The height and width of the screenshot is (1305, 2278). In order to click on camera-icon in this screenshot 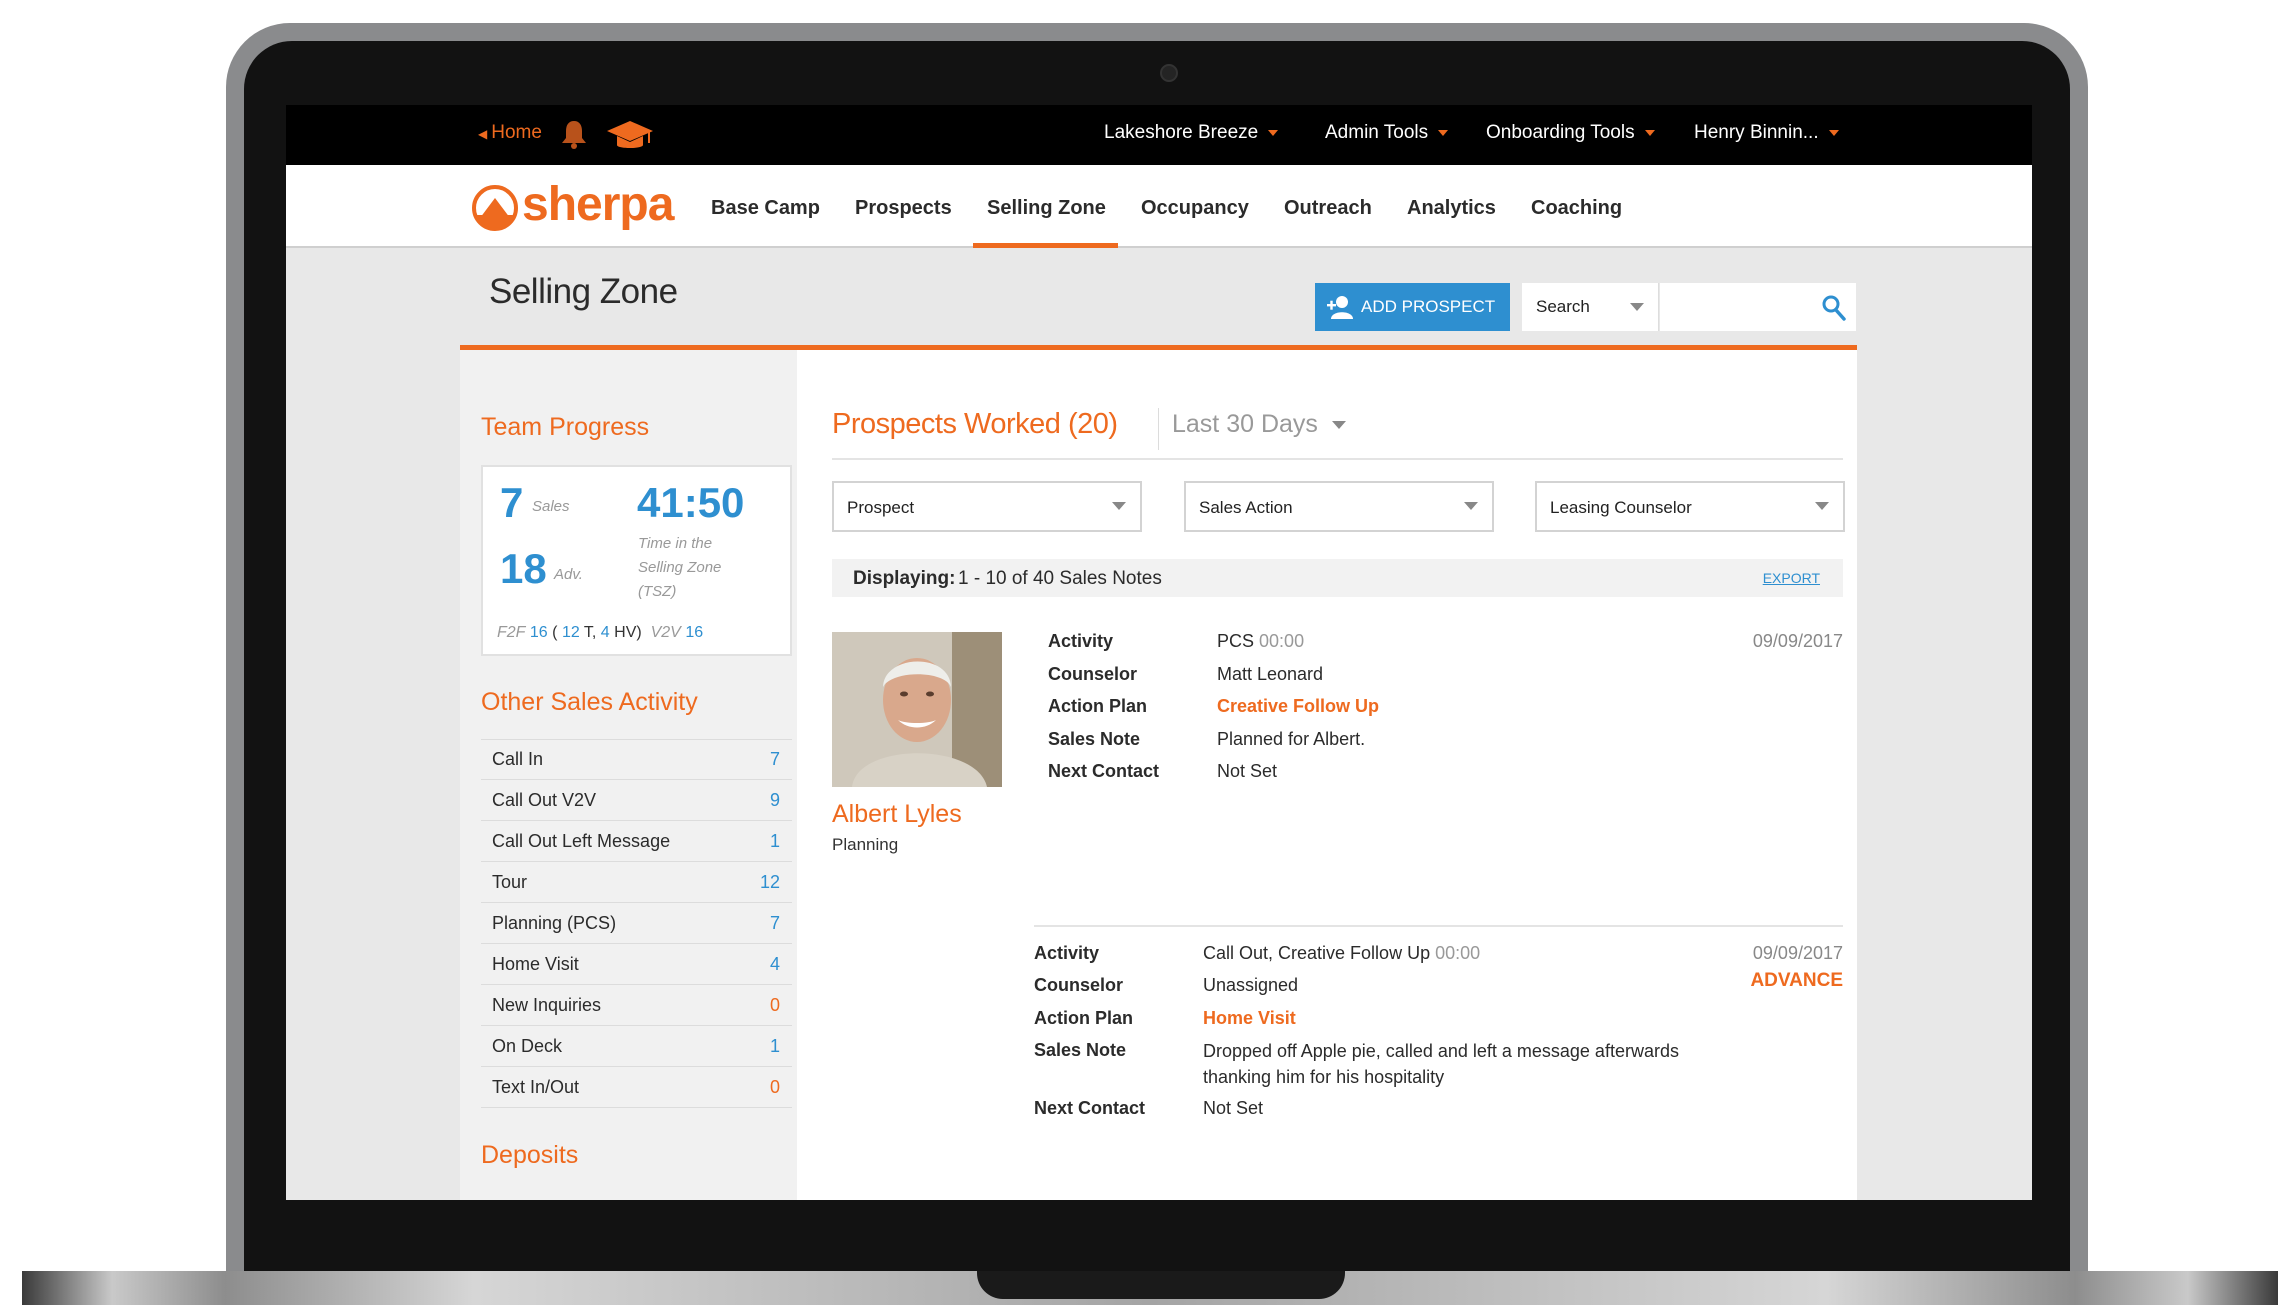, I will do `click(1169, 73)`.